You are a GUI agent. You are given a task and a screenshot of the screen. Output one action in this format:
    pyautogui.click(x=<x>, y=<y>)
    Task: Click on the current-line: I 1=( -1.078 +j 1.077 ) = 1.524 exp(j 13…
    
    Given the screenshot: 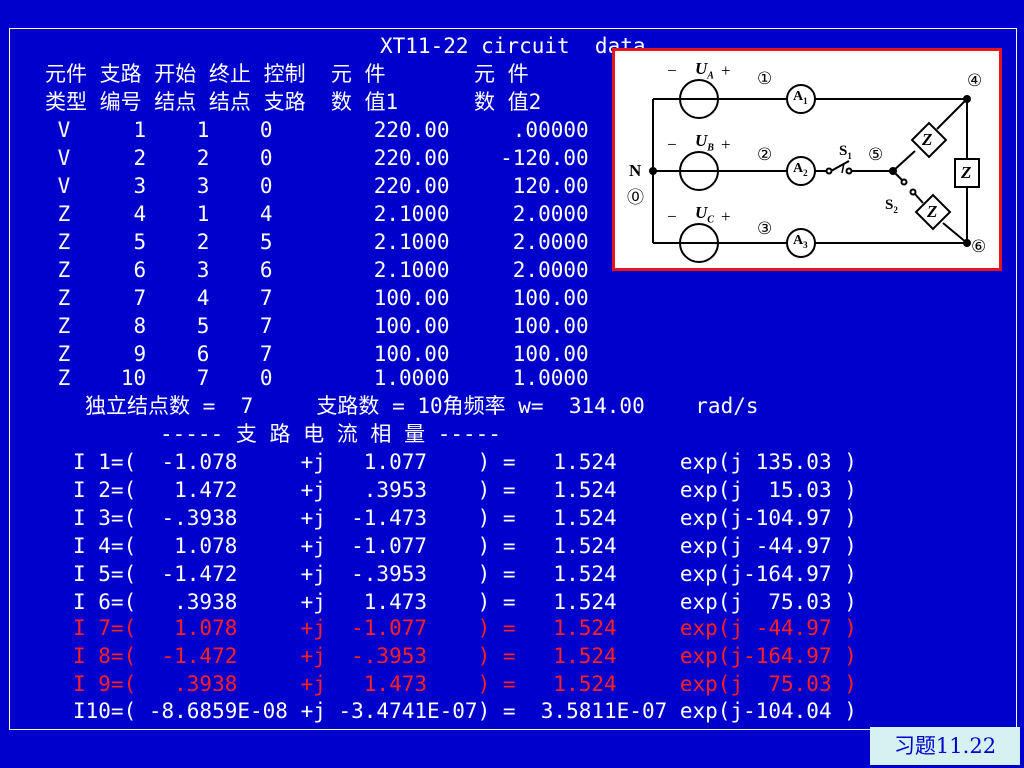 What is the action you would take?
    pyautogui.click(x=465, y=462)
    